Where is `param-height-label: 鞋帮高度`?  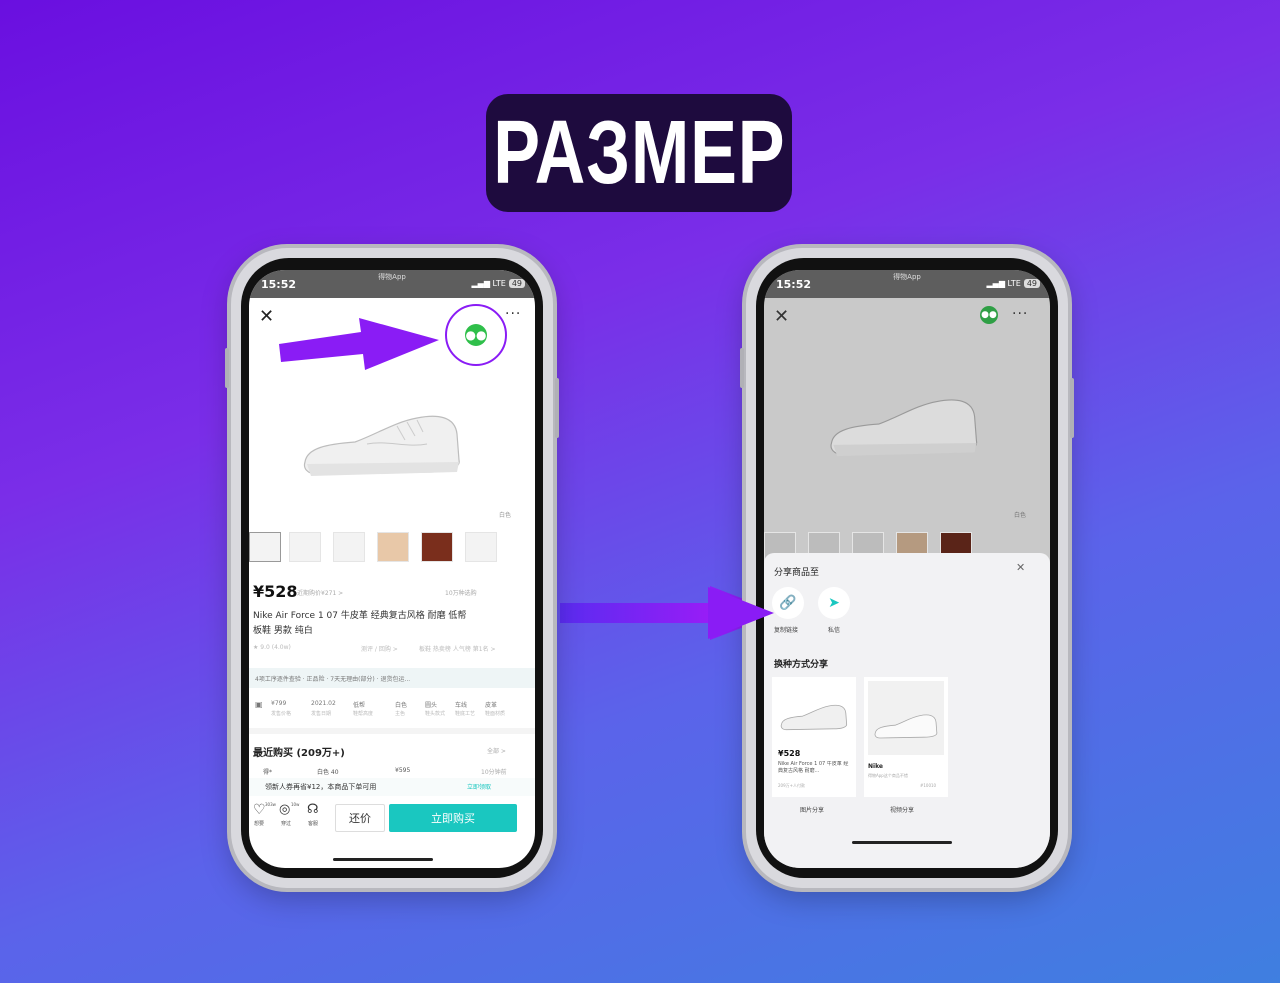
param-height-label: 鞋帮高度 is located at coordinates (363, 714).